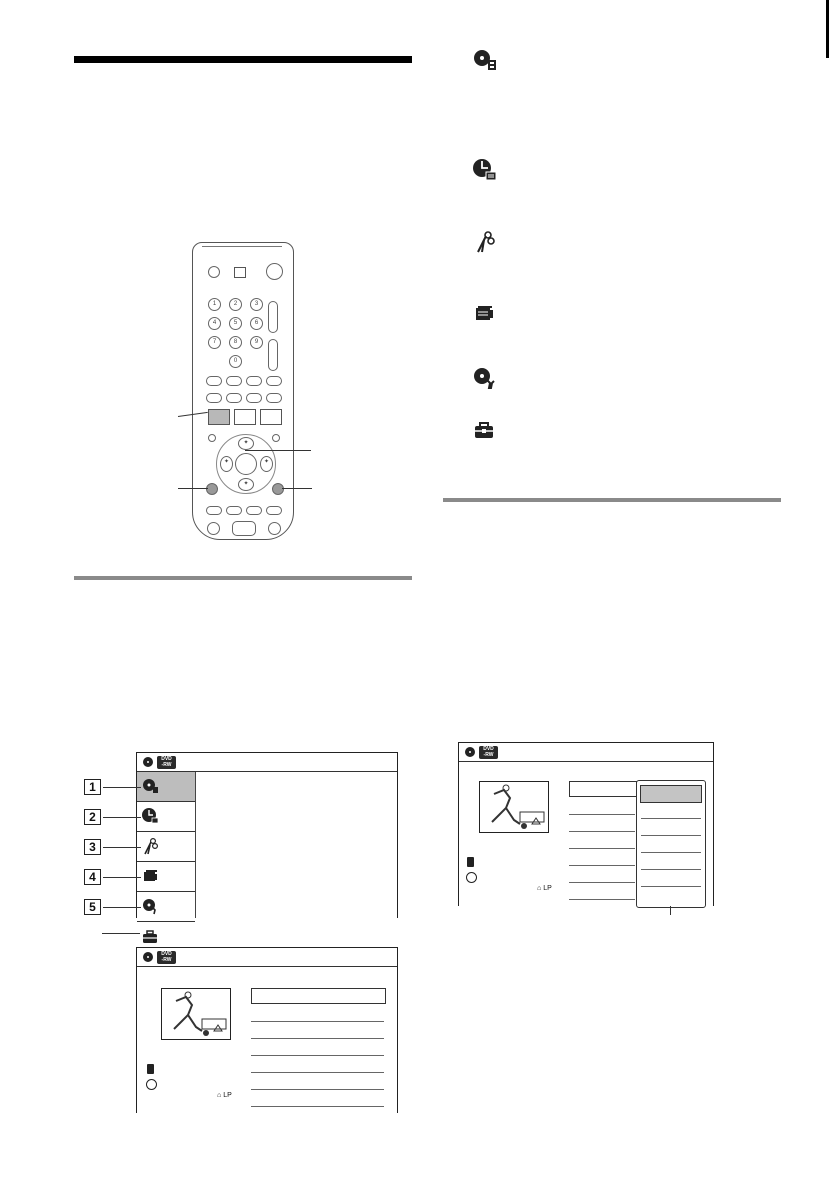 This screenshot has width=840, height=1190. Describe the element at coordinates (92, 847) in the screenshot. I see `menu-number-3: 3` at that location.